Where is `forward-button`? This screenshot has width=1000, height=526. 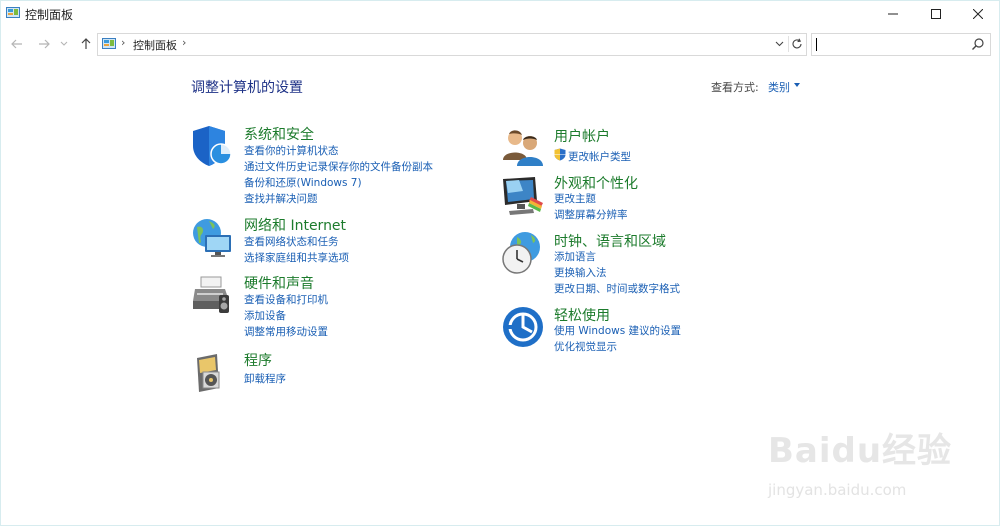
forward-button is located at coordinates (44, 44).